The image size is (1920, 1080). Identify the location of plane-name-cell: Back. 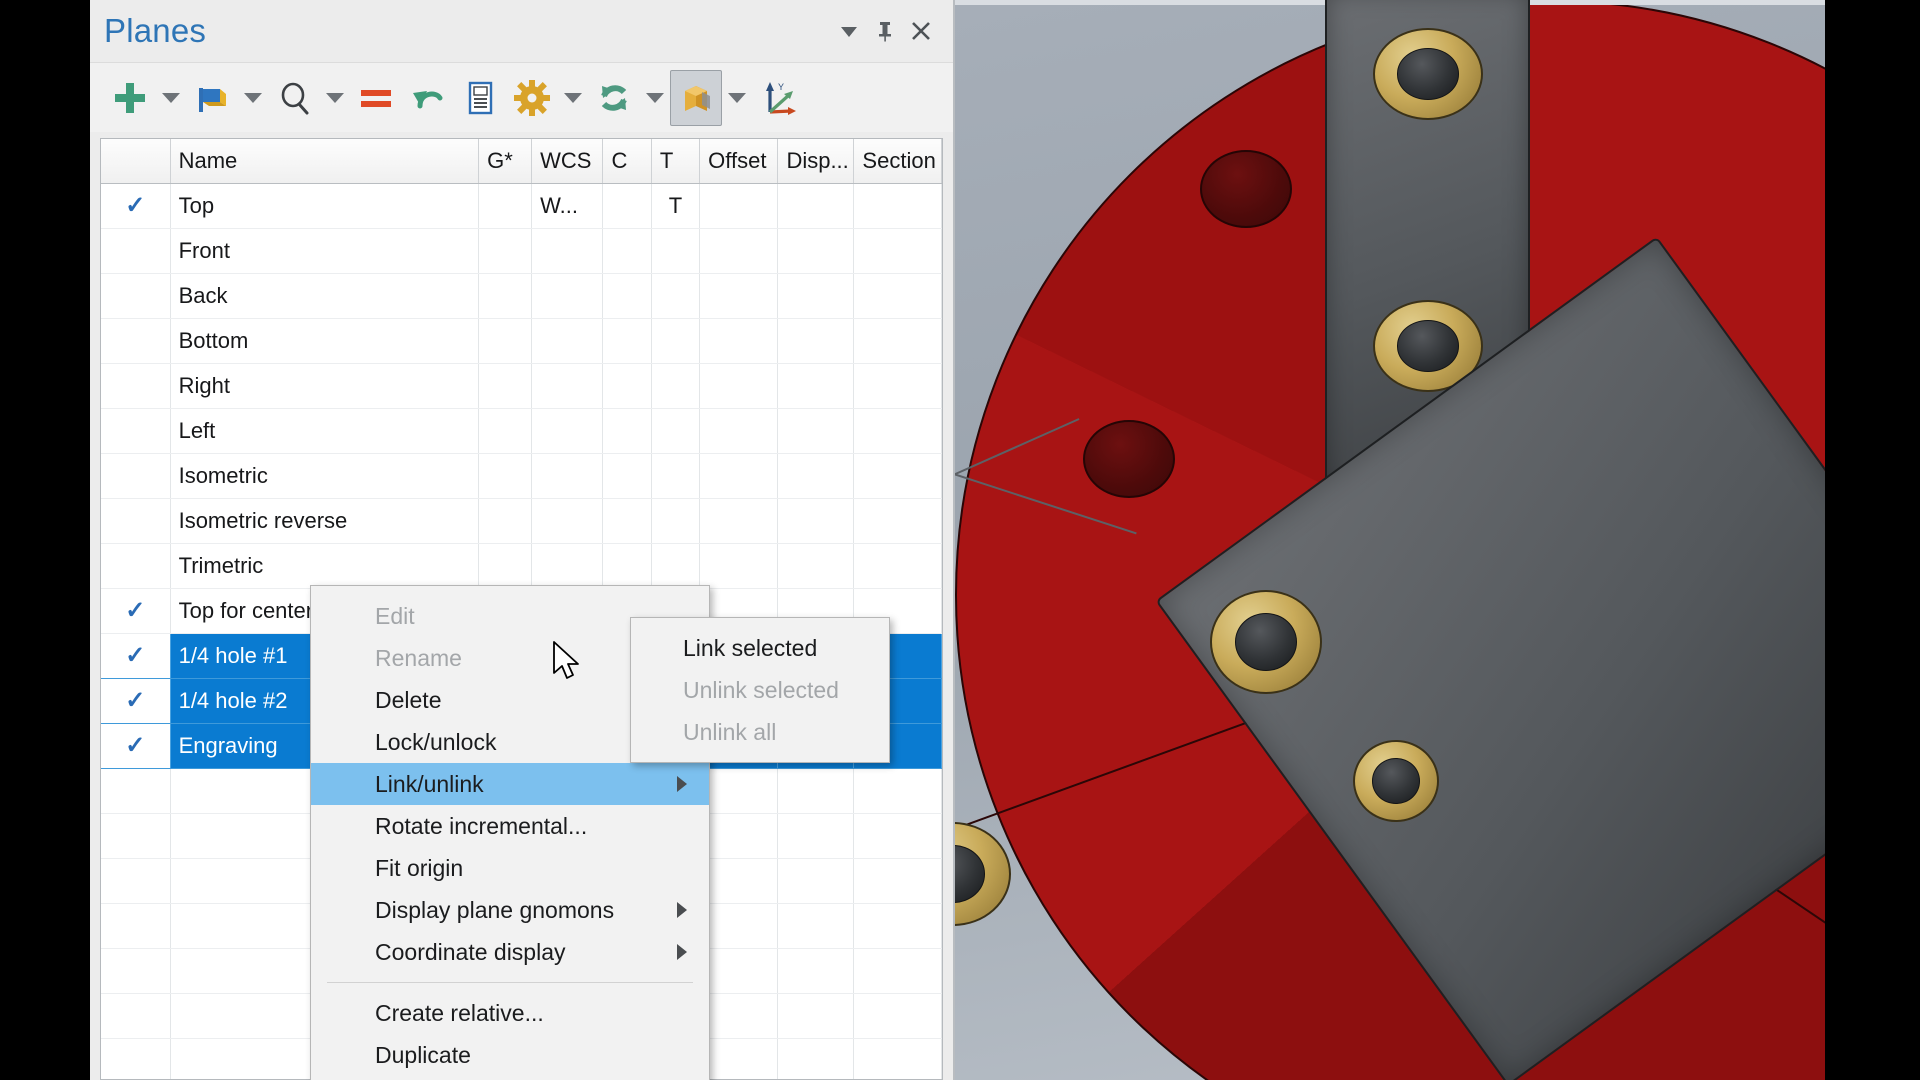
(325, 296).